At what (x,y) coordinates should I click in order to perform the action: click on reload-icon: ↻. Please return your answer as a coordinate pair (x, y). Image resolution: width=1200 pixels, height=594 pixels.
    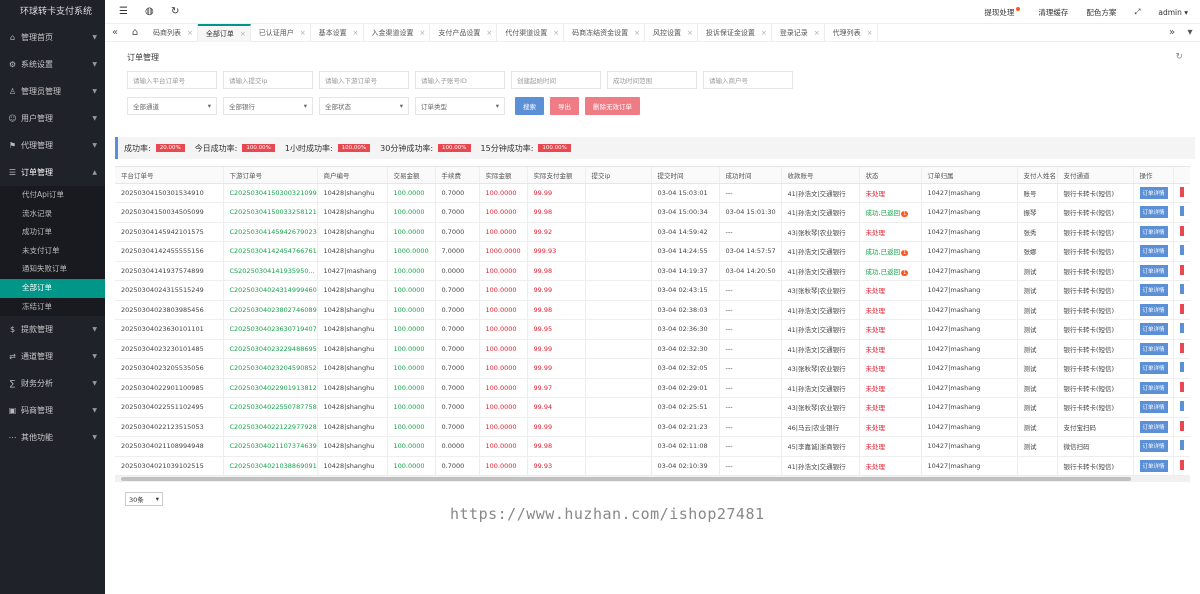
    Looking at the image, I should click on (1179, 57).